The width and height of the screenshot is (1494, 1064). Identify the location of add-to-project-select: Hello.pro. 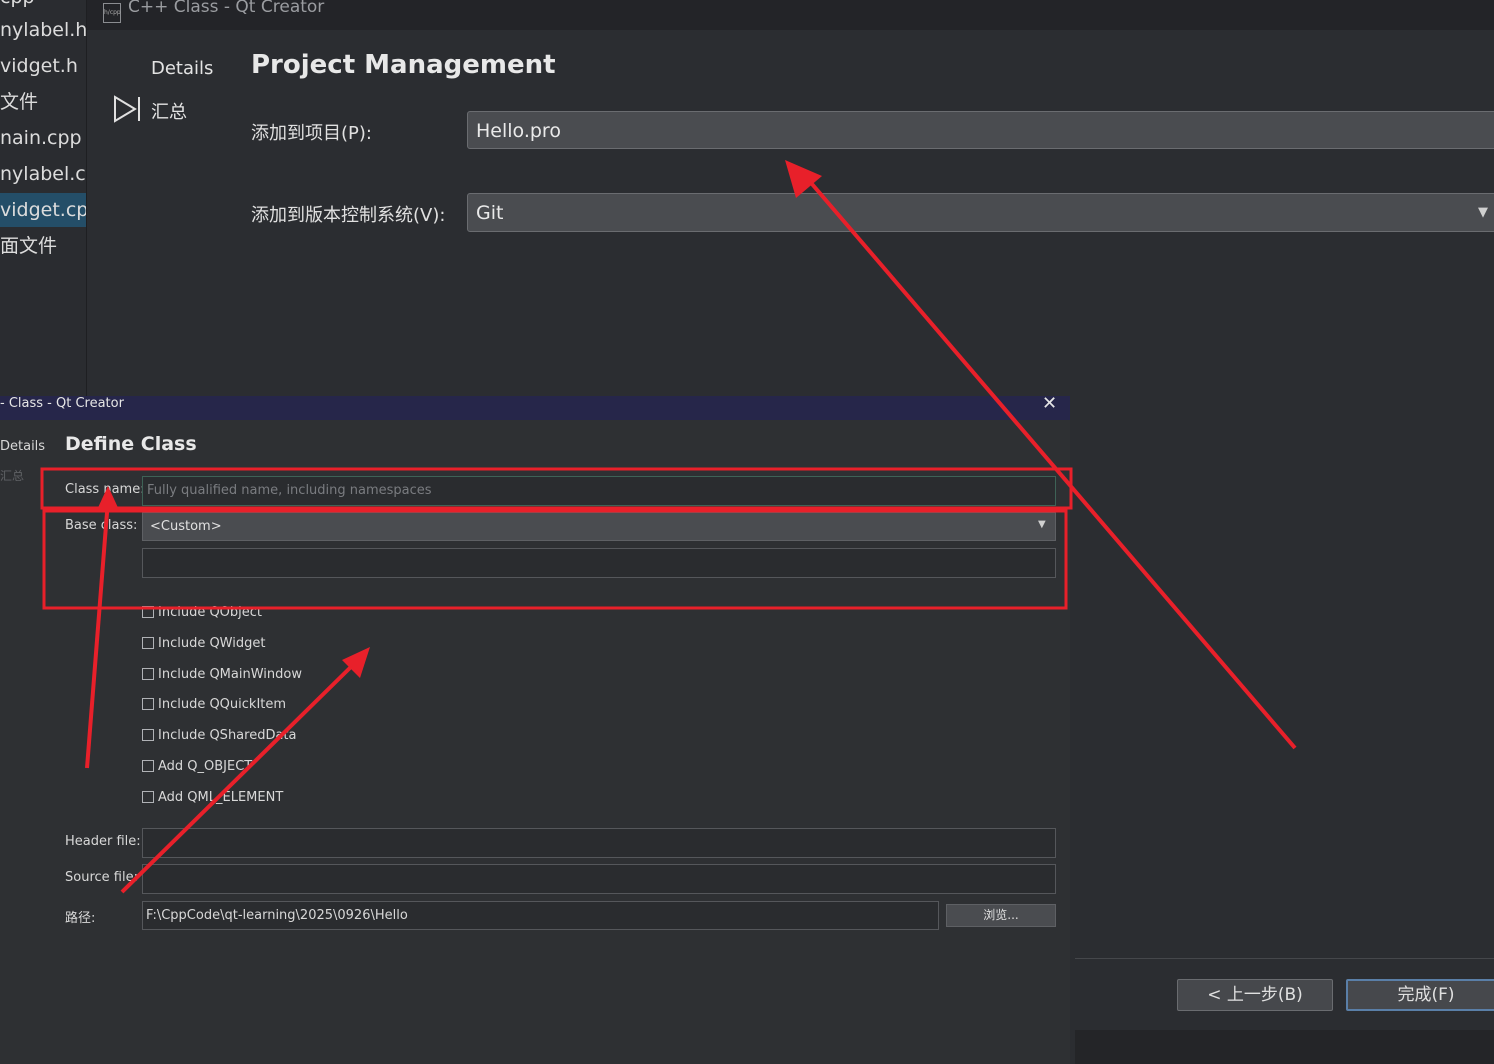
(980, 130).